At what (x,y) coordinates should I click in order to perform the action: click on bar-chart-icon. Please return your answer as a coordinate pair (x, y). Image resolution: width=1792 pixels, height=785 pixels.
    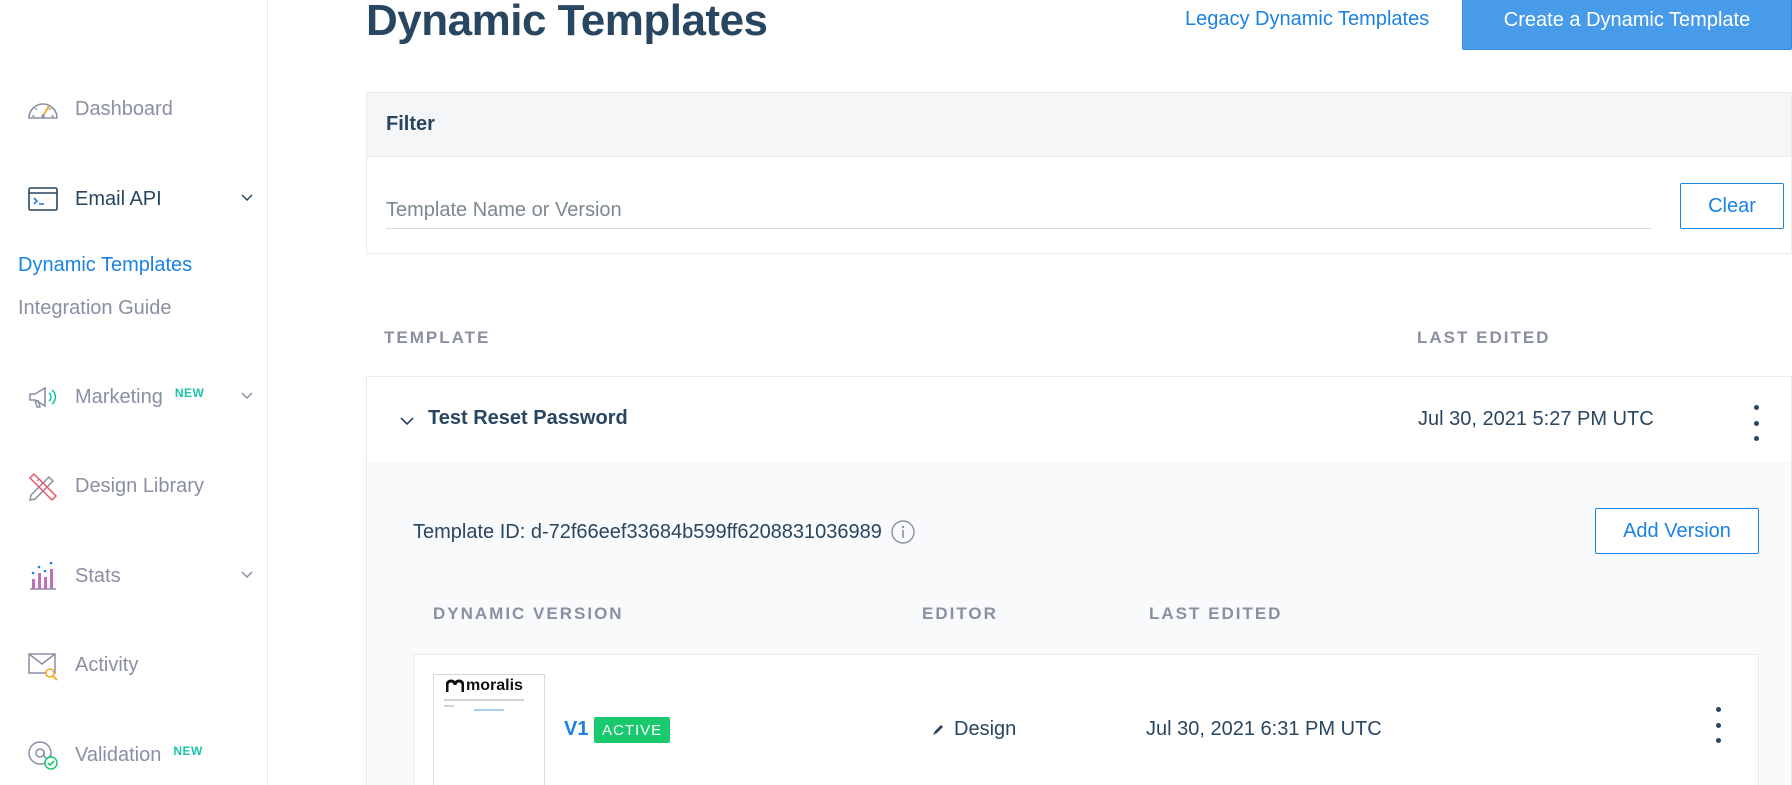
    Looking at the image, I should click on (43, 576).